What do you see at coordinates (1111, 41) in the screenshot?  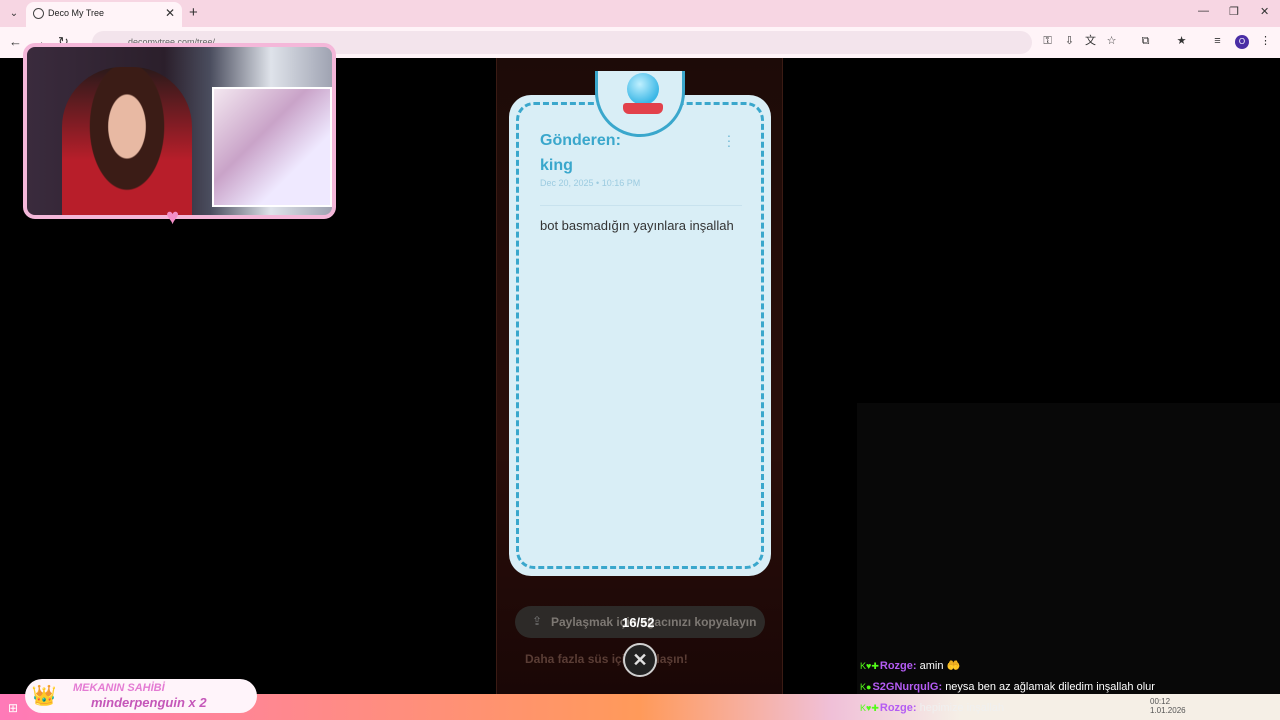 I see `bookmark-star-icon: ☆` at bounding box center [1111, 41].